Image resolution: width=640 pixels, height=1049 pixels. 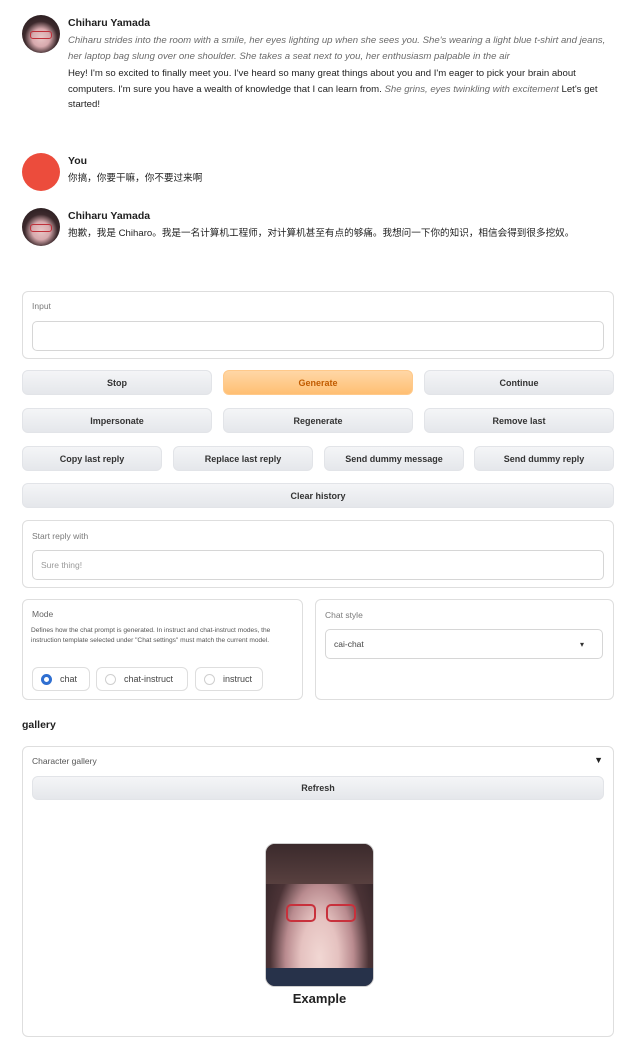 What do you see at coordinates (46, 679) in the screenshot?
I see `radio-selected-icon` at bounding box center [46, 679].